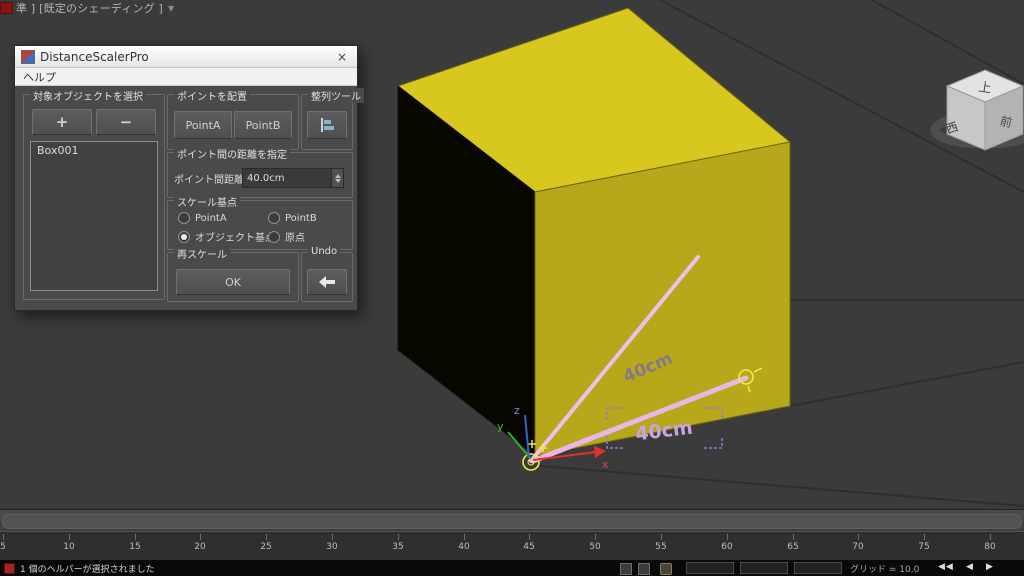 The width and height of the screenshot is (1024, 576). What do you see at coordinates (88, 95) in the screenshot?
I see `group-caption: 対象オブジェクトを選択` at bounding box center [88, 95].